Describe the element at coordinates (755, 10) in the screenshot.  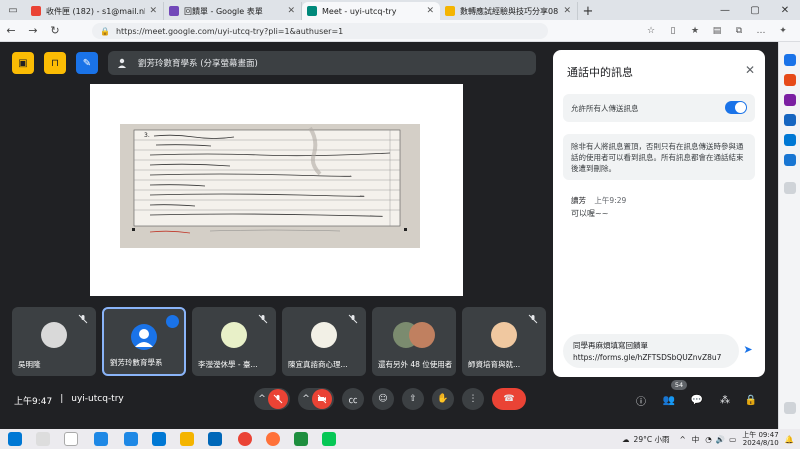
I see `maximize-icon: ▢` at that location.